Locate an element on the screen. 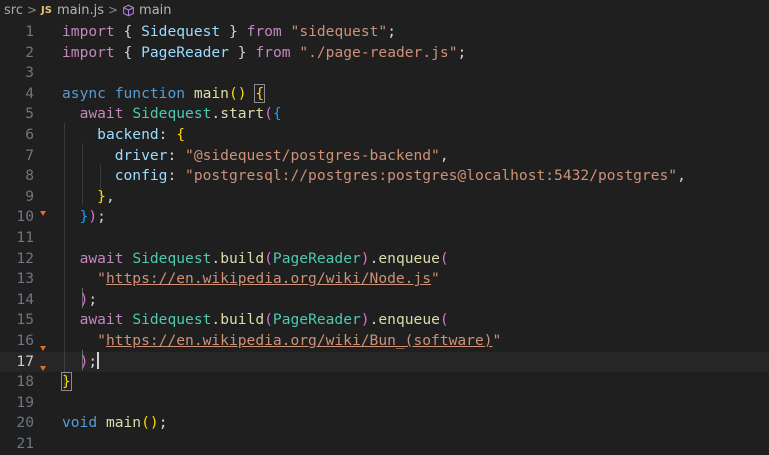  code-line: 19 is located at coordinates (384, 403).